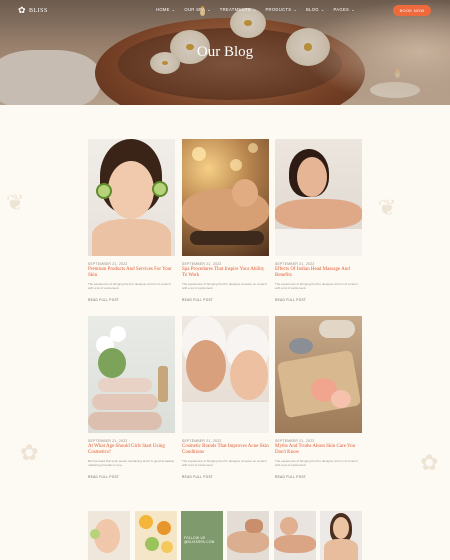 Image resolution: width=450 pixels, height=560 pixels. I want to click on leaves-shape, so click(112, 363).